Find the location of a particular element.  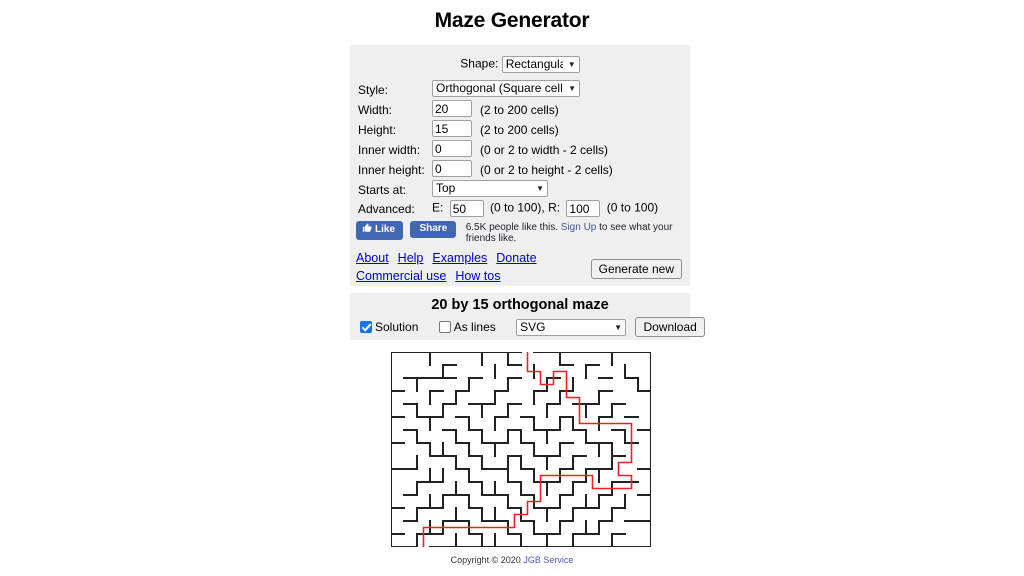

inner-width-hint: (0 or 2 to width - 2 cells) is located at coordinates (544, 150).